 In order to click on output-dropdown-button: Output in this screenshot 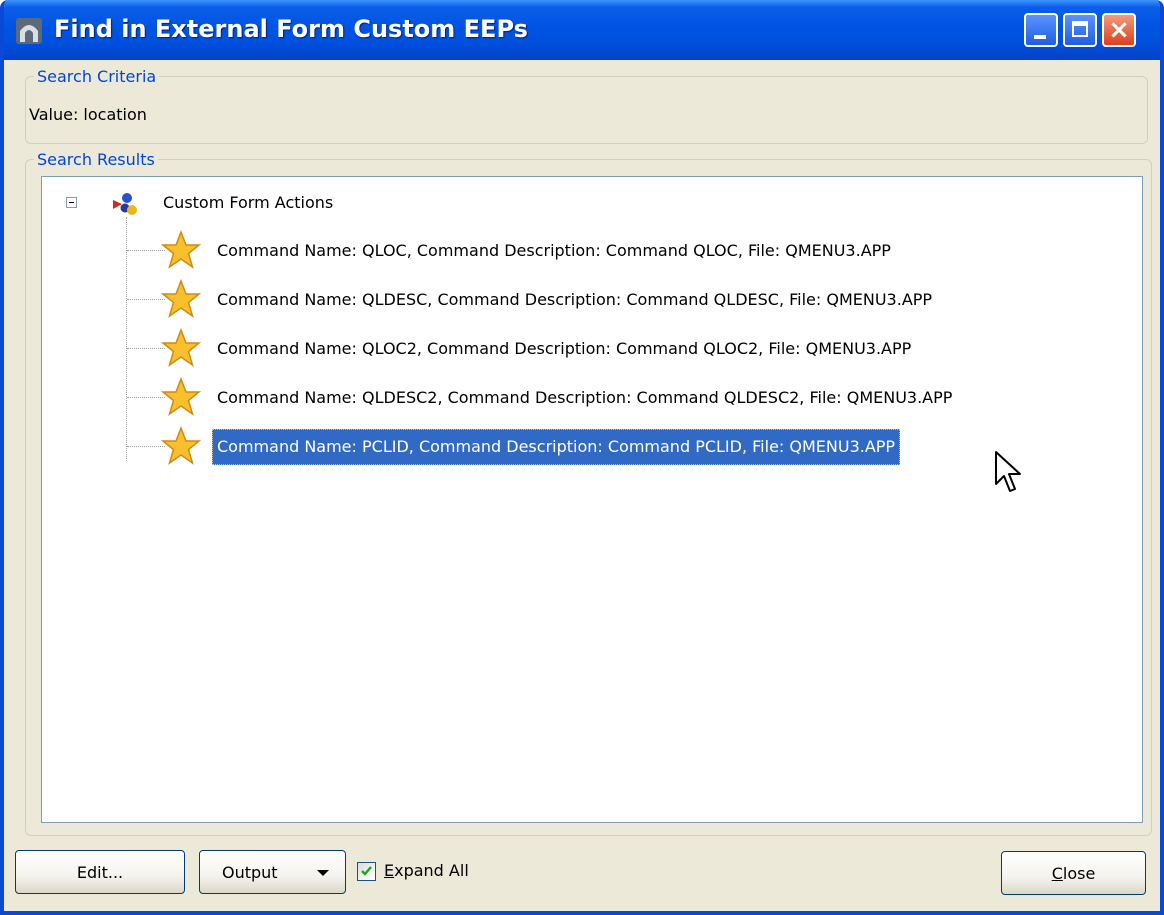, I will do `click(272, 872)`.